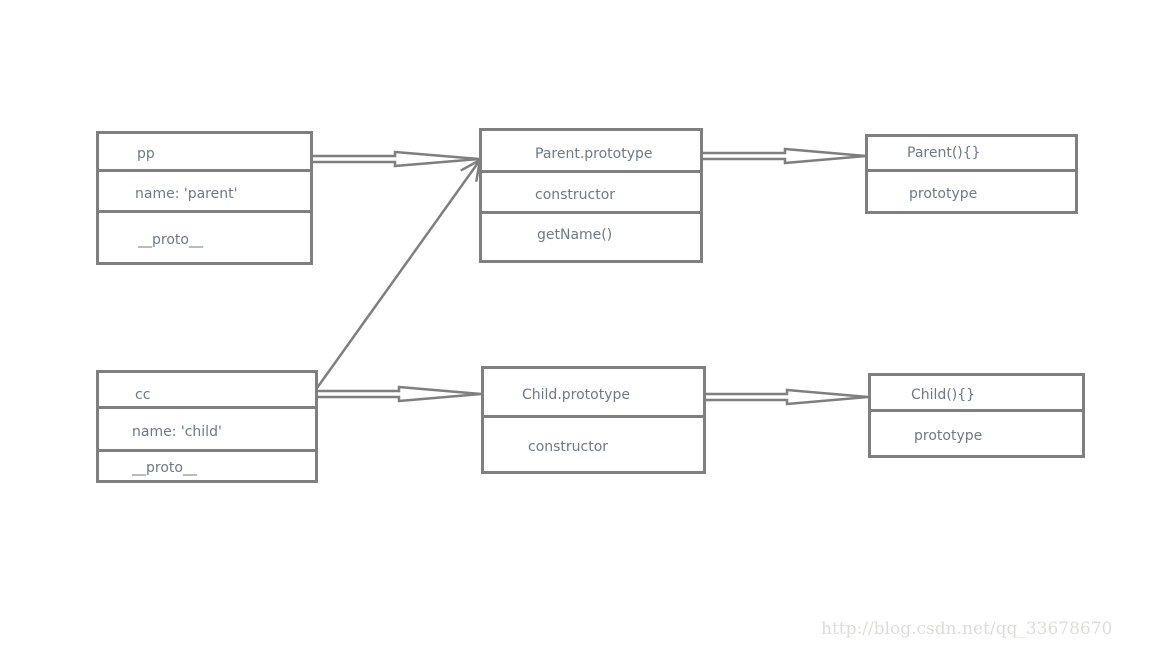 Image resolution: width=1152 pixels, height=648 pixels. What do you see at coordinates (398, 274) in the screenshot?
I see `arrow-cc-to-parent-prototype` at bounding box center [398, 274].